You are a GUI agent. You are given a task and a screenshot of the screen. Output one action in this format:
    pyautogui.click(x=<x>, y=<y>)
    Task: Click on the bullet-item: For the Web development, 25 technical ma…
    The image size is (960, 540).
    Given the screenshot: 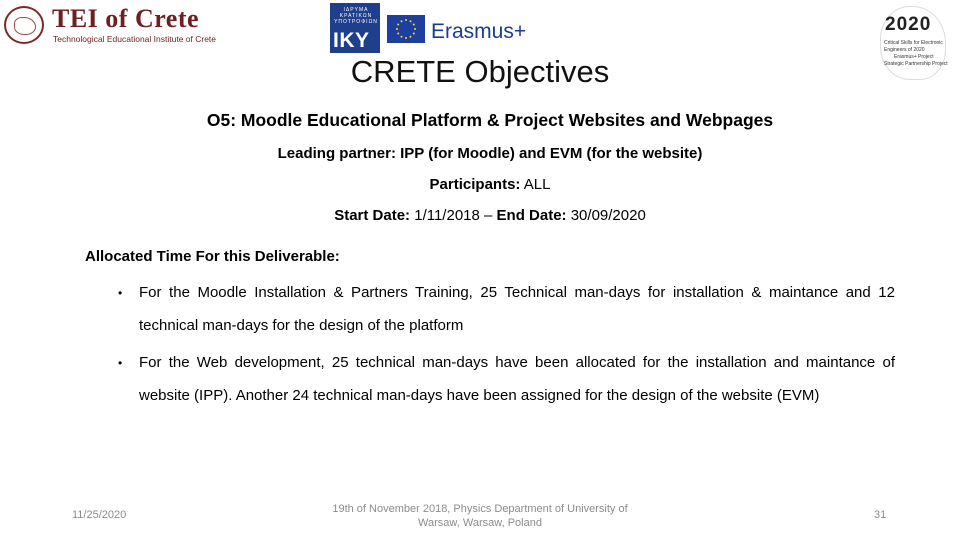 What is the action you would take?
    pyautogui.click(x=517, y=379)
    